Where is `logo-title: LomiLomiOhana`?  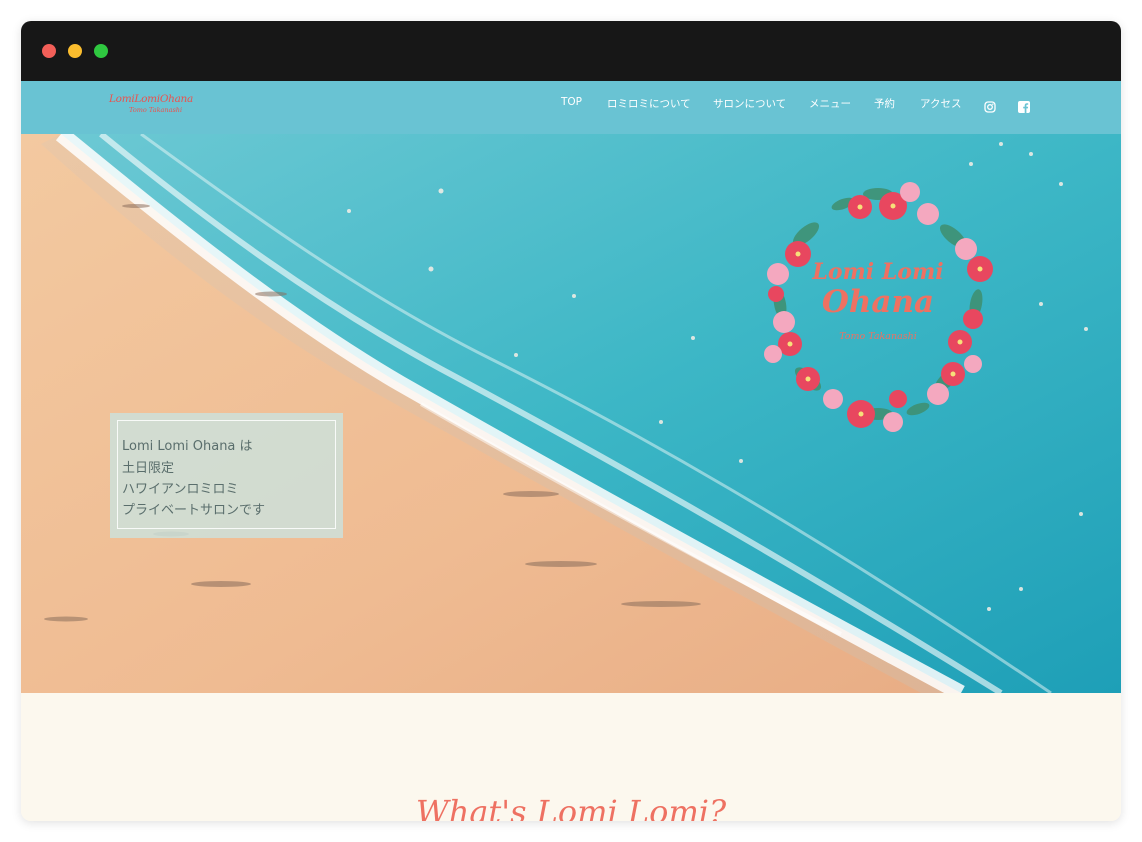
logo-title: LomiLomiOhana is located at coordinates (151, 99).